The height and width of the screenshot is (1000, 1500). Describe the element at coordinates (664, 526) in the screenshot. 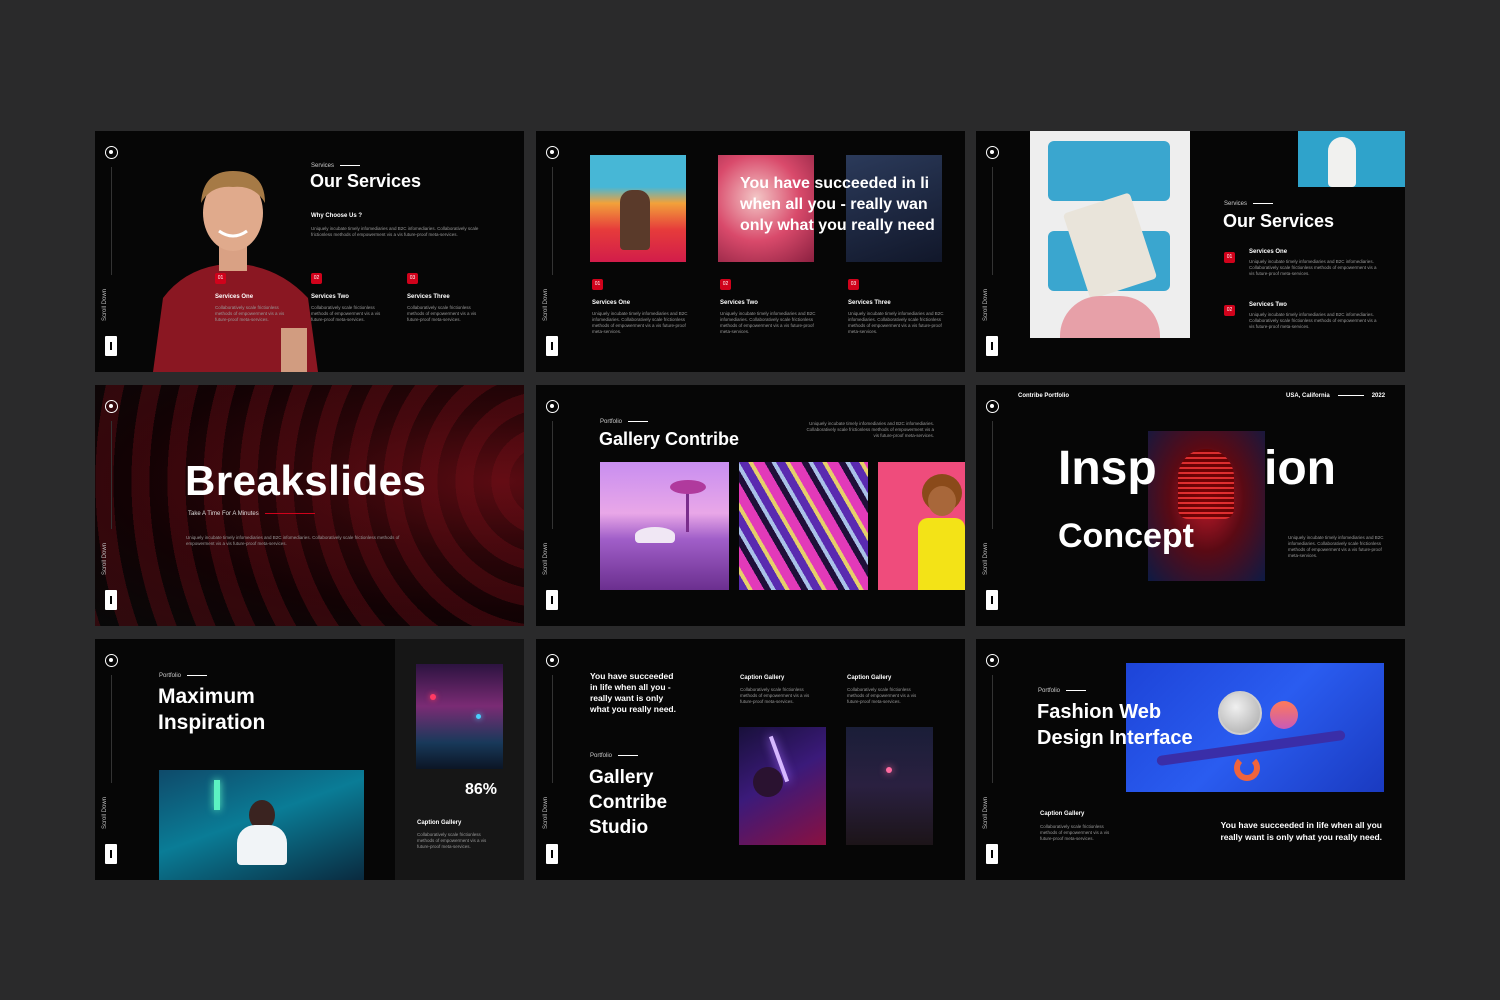

I see `landscape-photo` at that location.